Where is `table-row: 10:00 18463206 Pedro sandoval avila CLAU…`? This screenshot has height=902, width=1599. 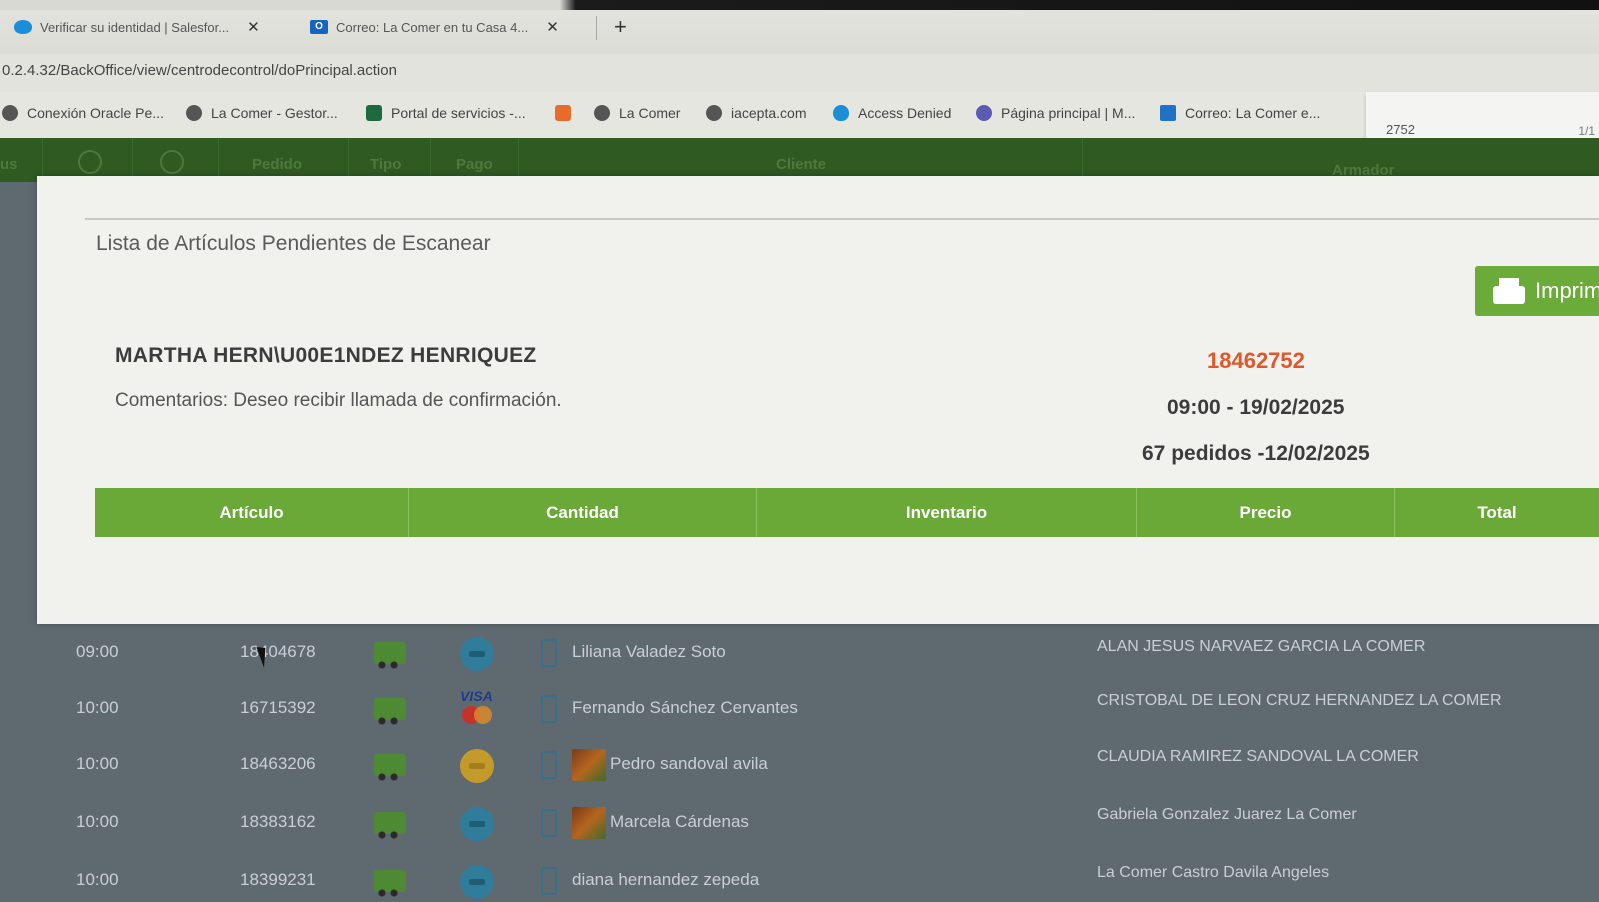
table-row: 10:00 18463206 Pedro sandoval avila CLAU… is located at coordinates (799, 762).